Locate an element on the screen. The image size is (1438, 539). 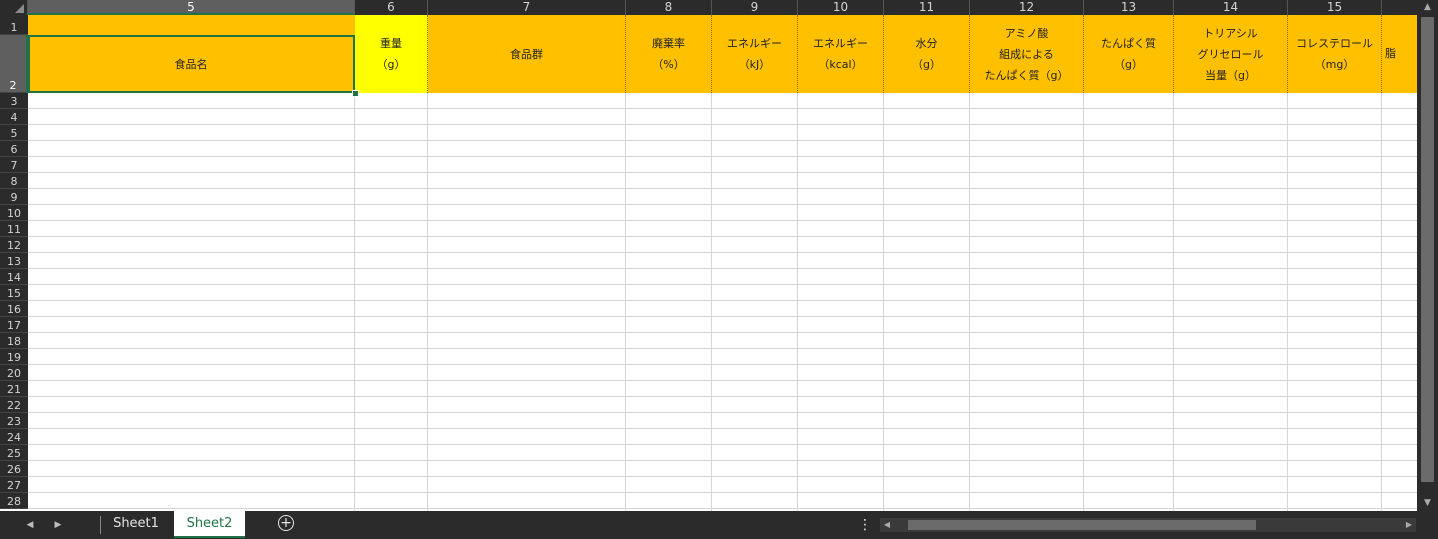
sheet-tab-sheet1: Sheet1 is located at coordinates (136, 523).